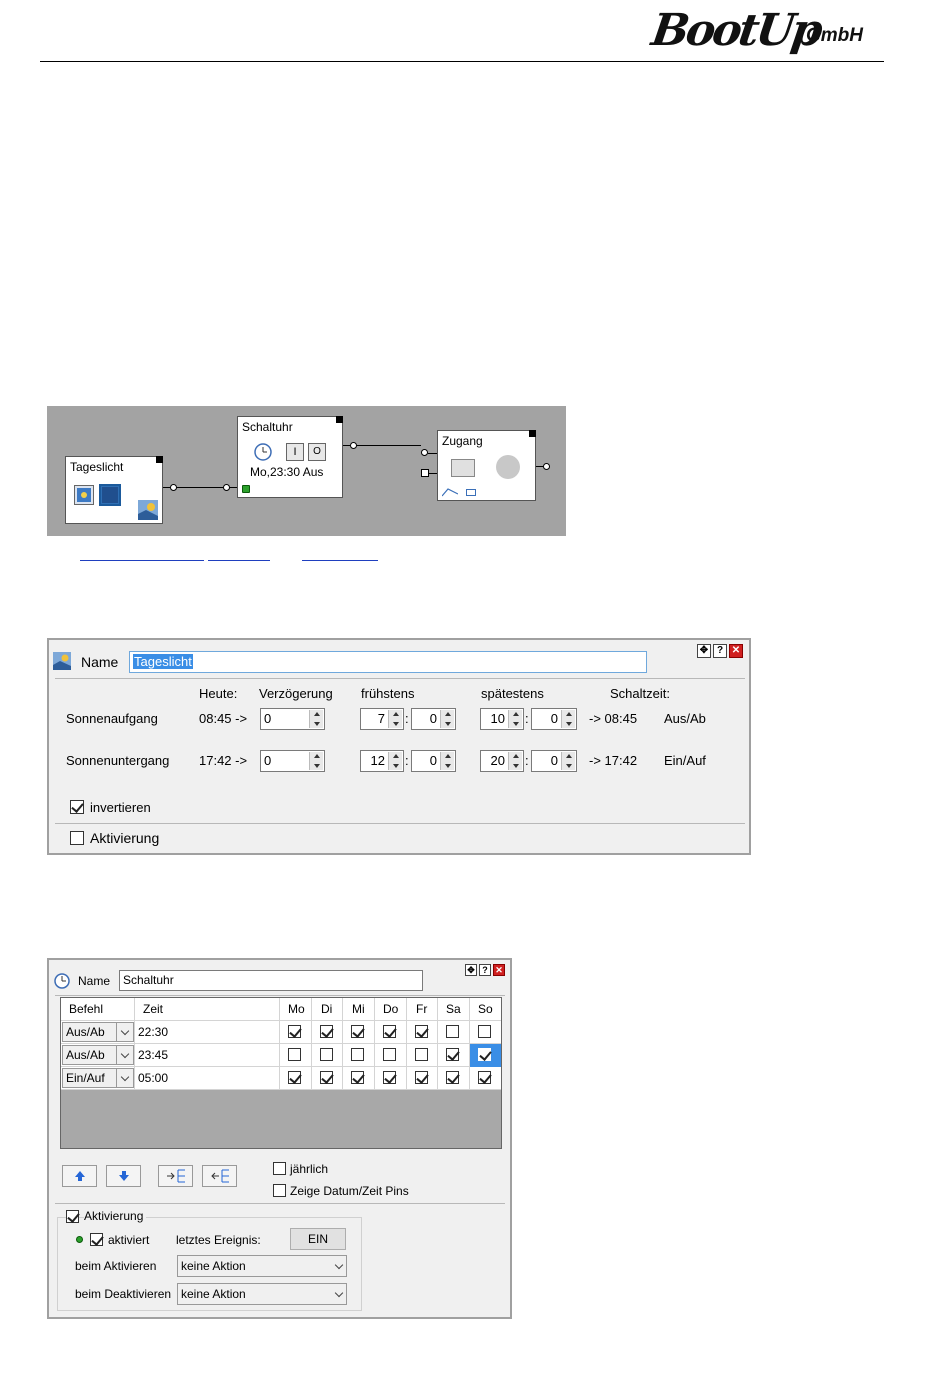 The height and width of the screenshot is (1388, 950). Describe the element at coordinates (462, 441) in the screenshot. I see `block-title: Zugang` at that location.